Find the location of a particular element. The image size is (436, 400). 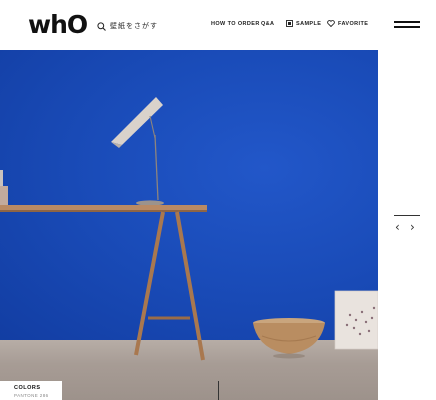

nav-sample: SAMPLE is located at coordinates (303, 24).